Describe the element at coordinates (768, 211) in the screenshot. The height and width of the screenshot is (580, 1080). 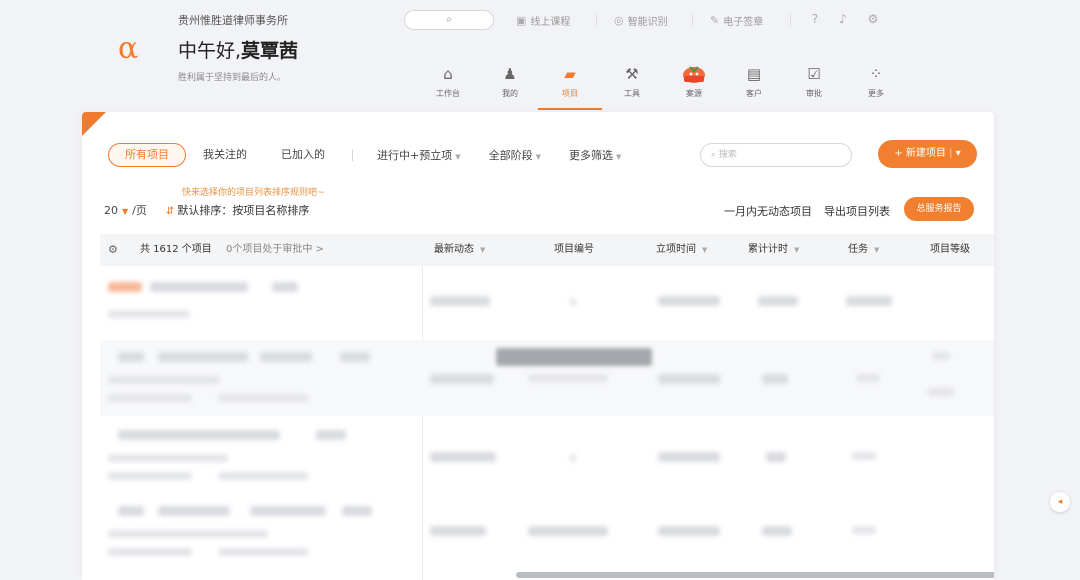
I see `no-activity-link: 一月内无动态项目` at that location.